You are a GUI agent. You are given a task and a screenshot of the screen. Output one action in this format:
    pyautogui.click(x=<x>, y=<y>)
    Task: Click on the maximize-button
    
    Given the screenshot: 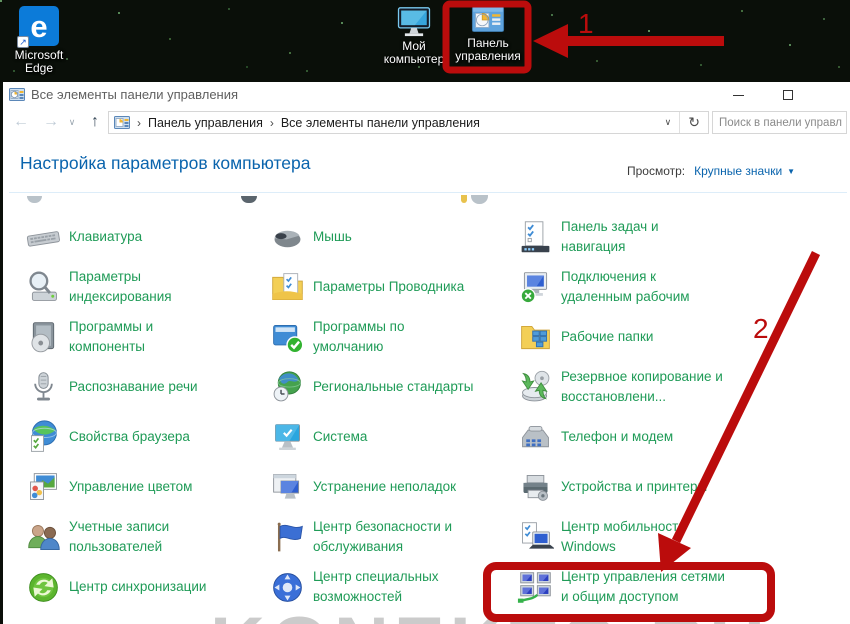 What is the action you would take?
    pyautogui.click(x=788, y=95)
    